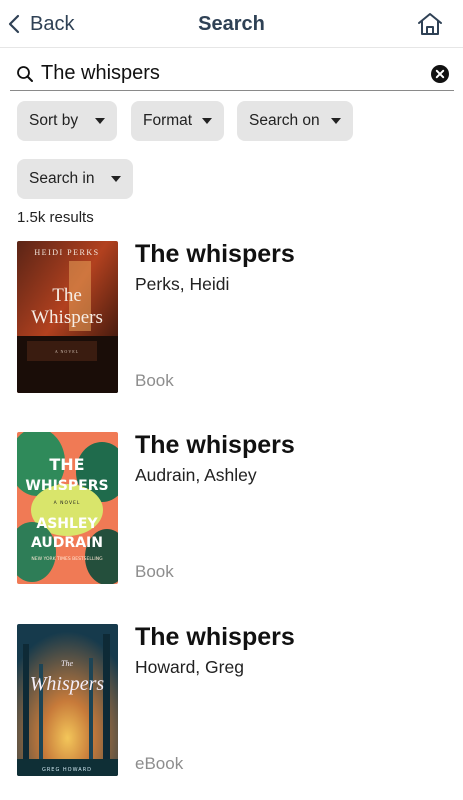  Describe the element at coordinates (182, 284) in the screenshot. I see `result-author: Perks, Heidi` at that location.